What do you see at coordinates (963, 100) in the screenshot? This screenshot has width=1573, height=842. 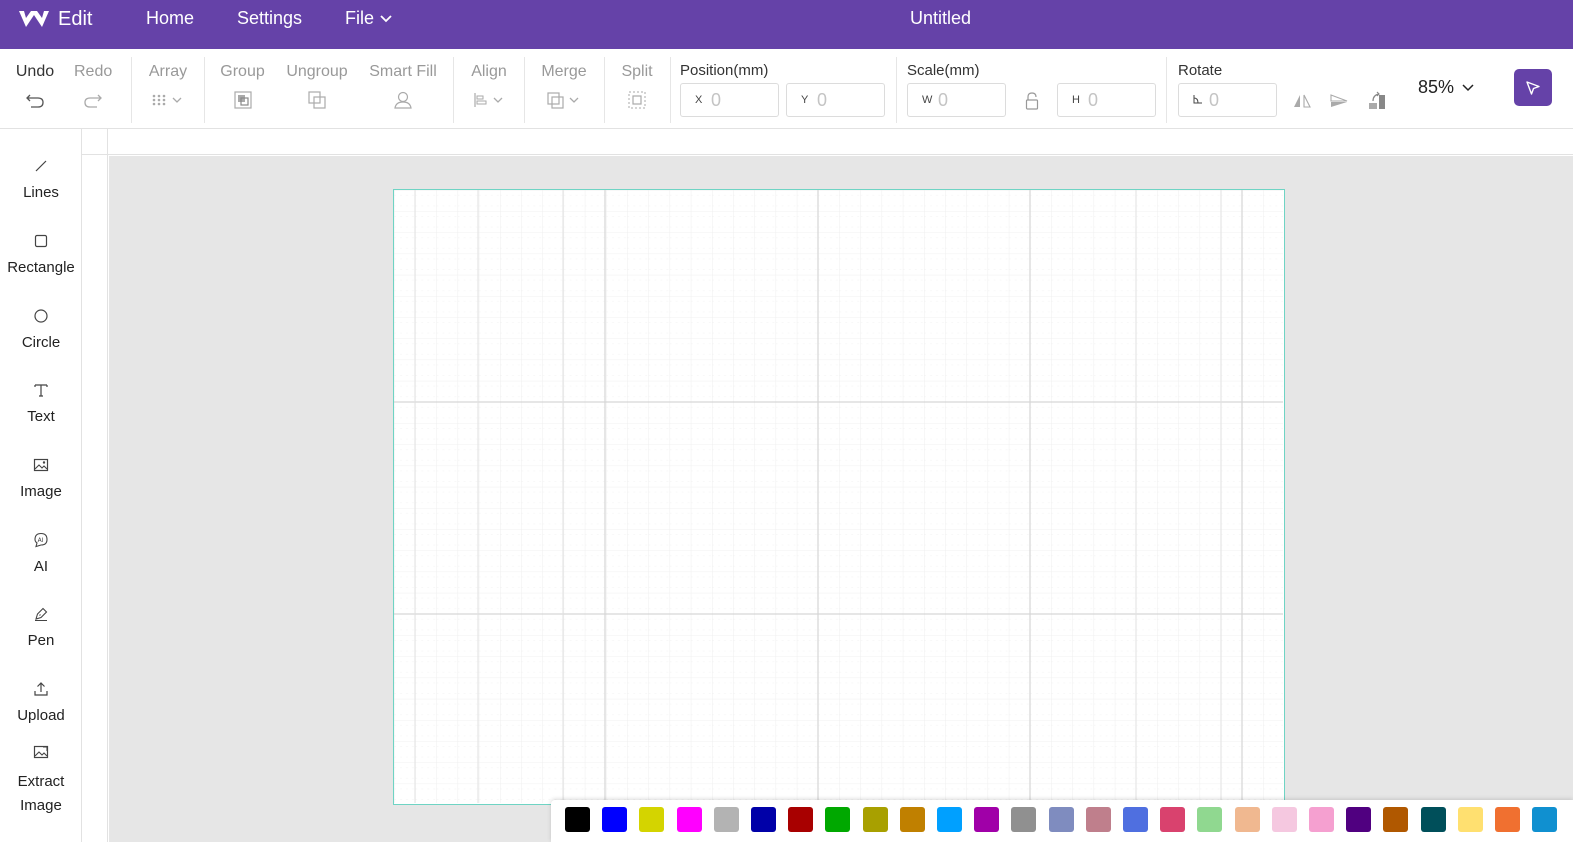 I see `scale-w-input` at bounding box center [963, 100].